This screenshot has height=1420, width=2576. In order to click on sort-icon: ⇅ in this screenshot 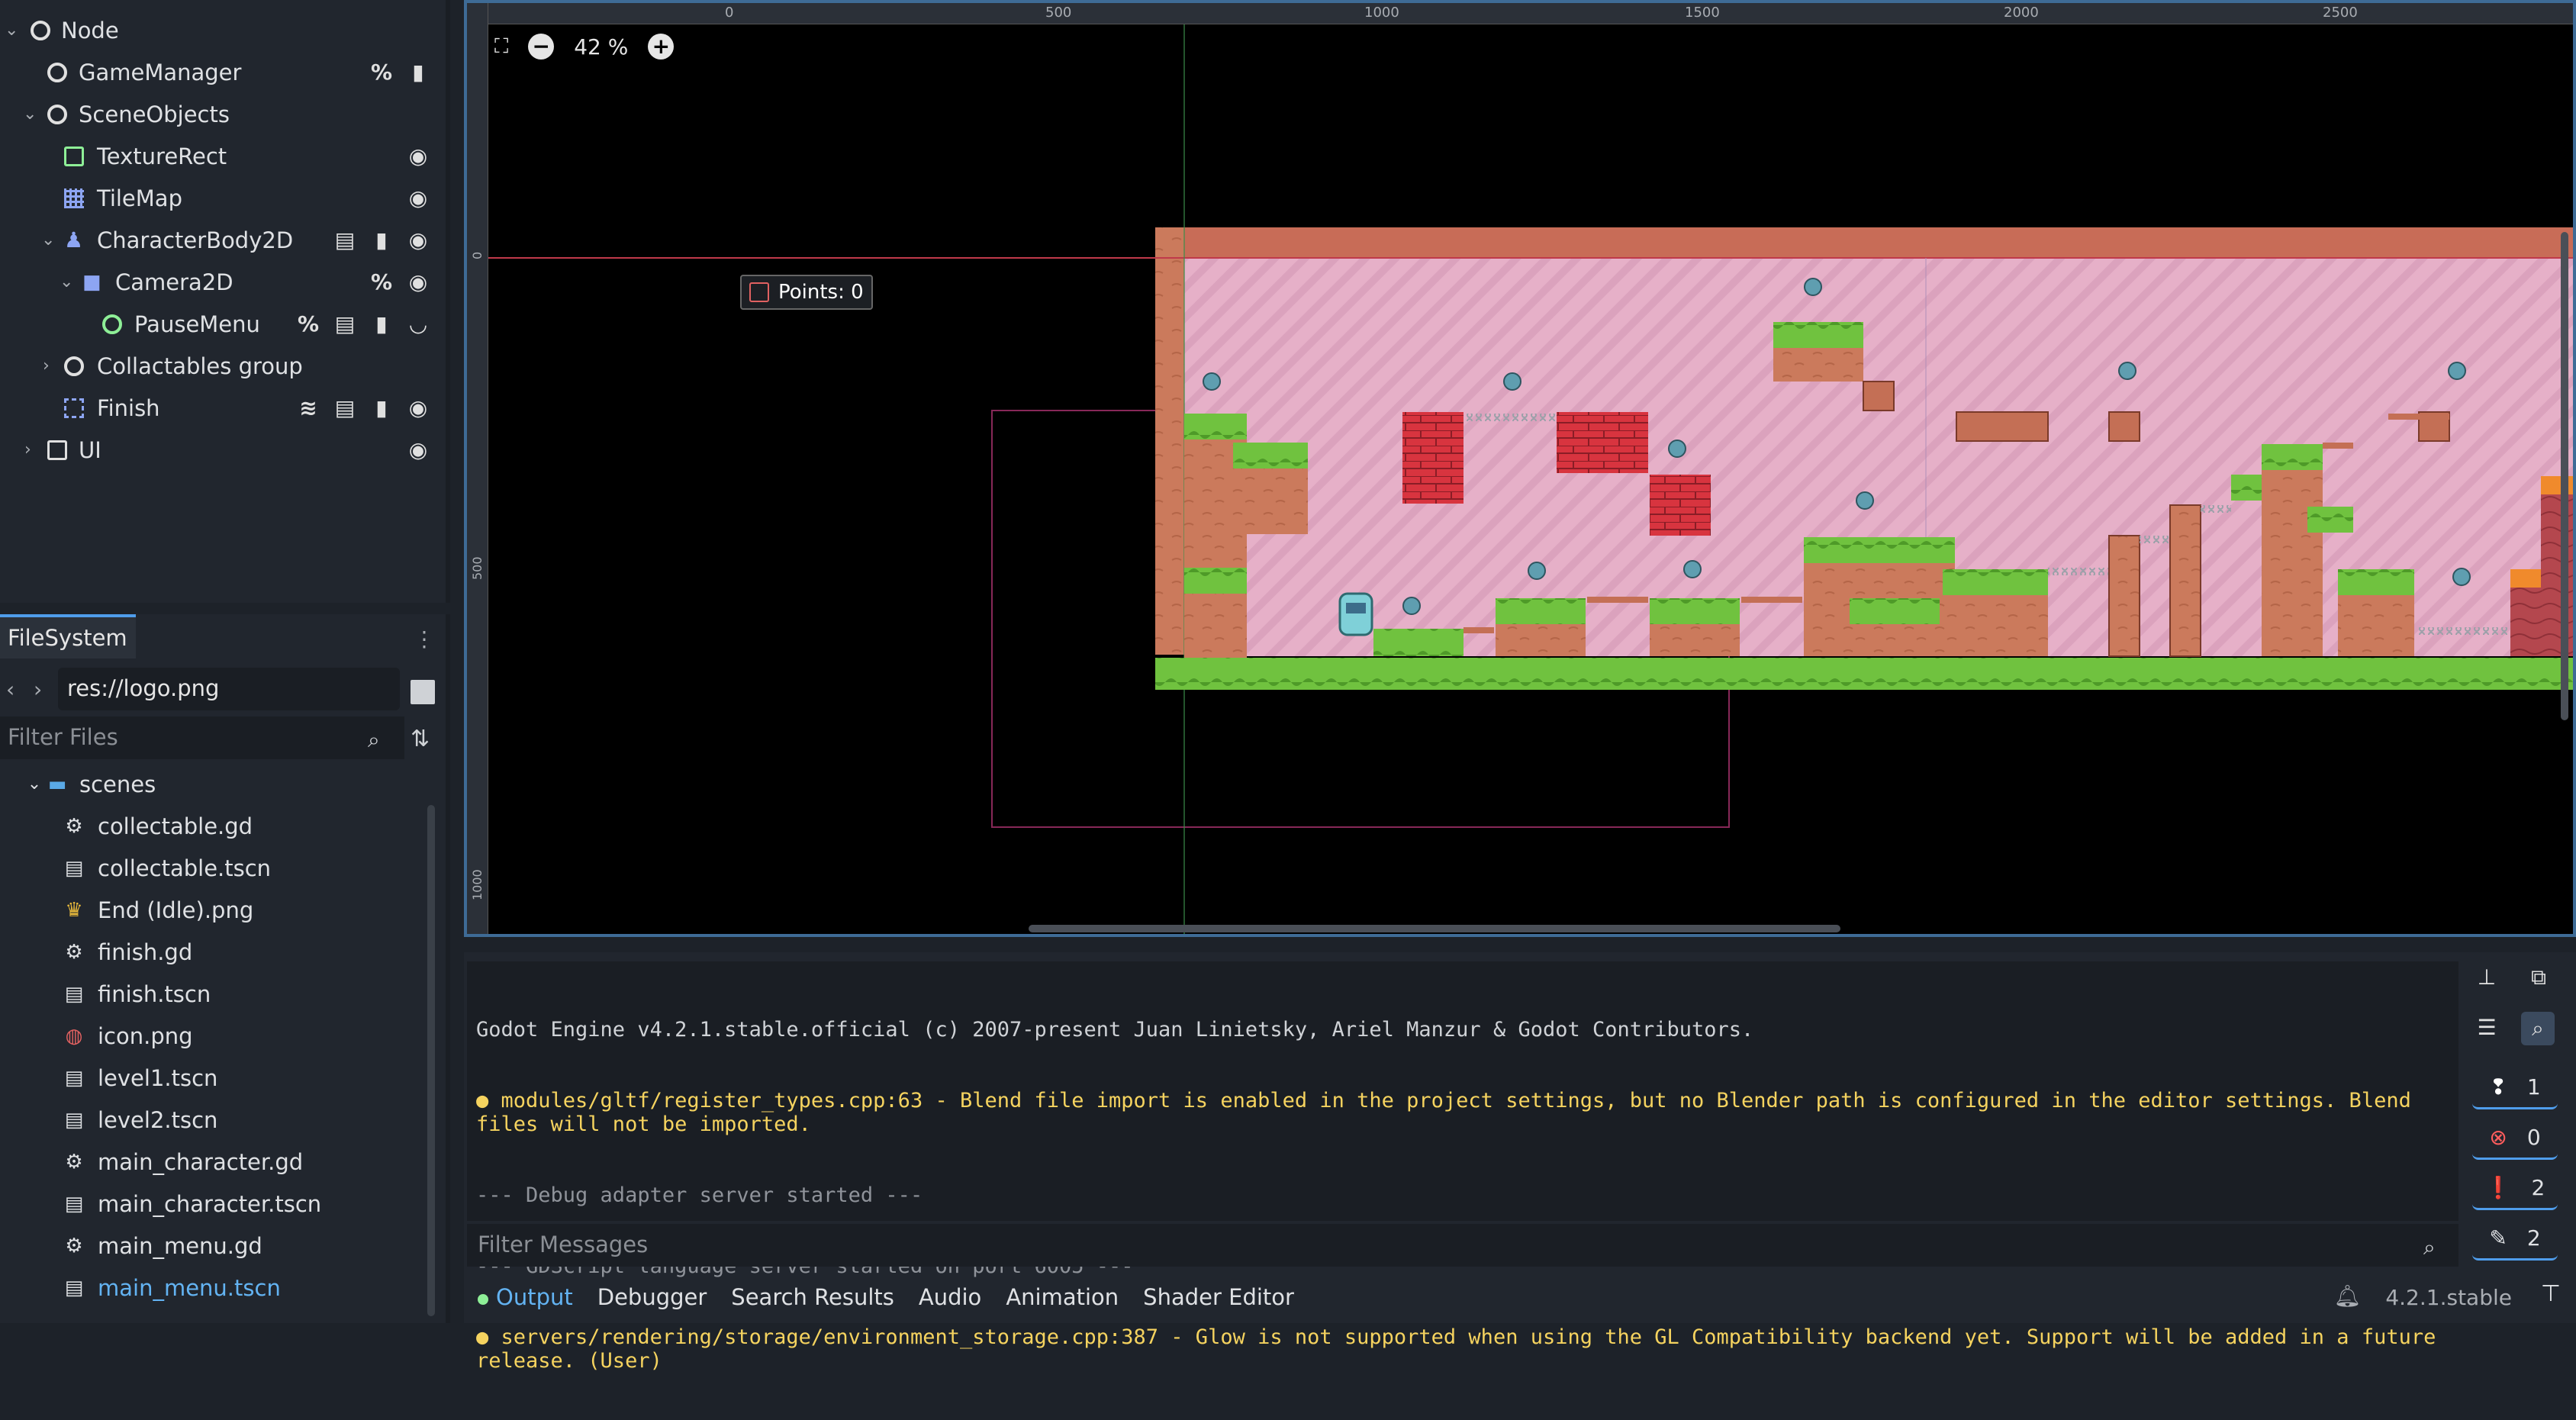, I will do `click(420, 739)`.